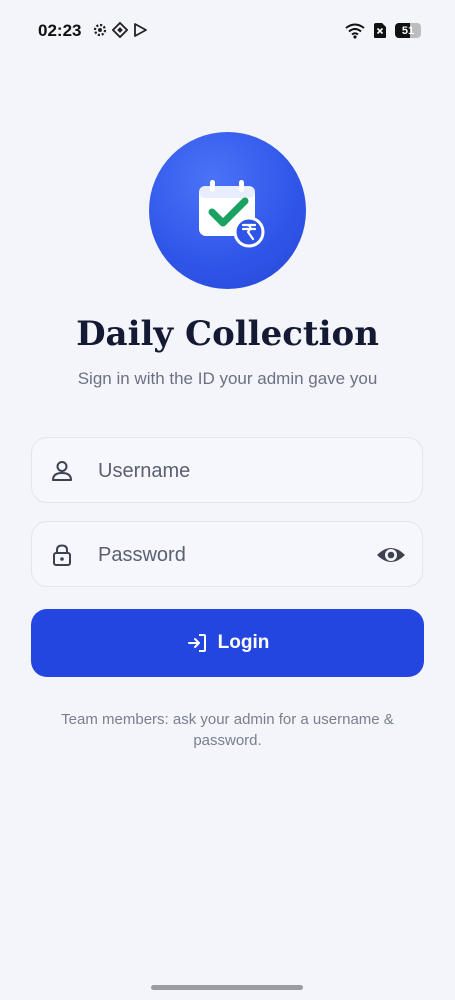 The image size is (455, 1000). I want to click on app-notification-icon, so click(120, 30).